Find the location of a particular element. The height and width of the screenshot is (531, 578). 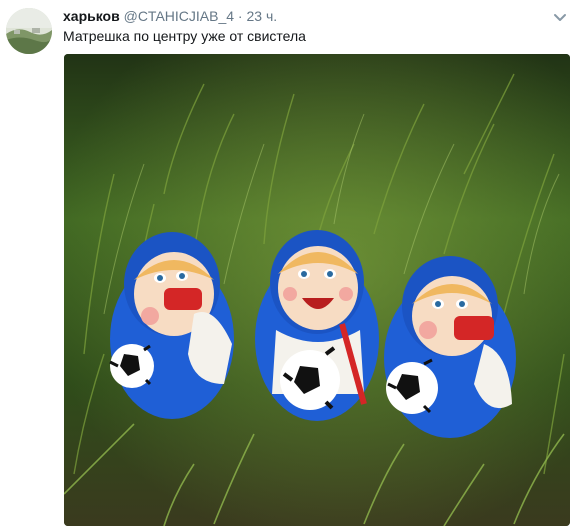

tweet-header: харьков @CTAHICJIAB_4 · 23 ч. is located at coordinates (170, 16).